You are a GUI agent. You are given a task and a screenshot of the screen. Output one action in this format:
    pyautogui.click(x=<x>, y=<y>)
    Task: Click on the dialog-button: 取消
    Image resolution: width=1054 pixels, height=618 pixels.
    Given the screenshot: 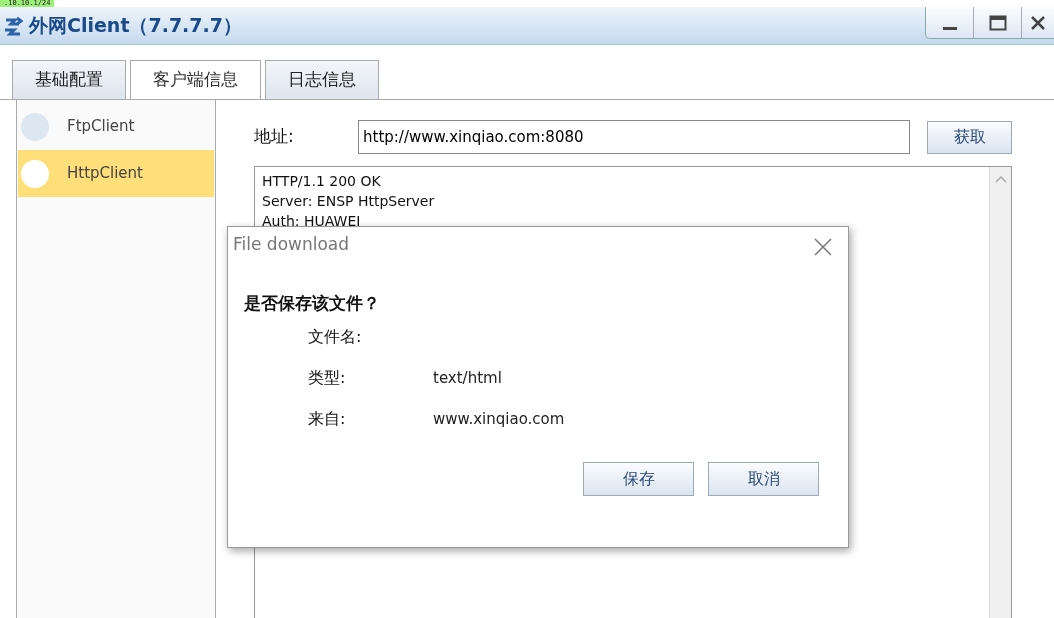 What is the action you would take?
    pyautogui.click(x=763, y=478)
    